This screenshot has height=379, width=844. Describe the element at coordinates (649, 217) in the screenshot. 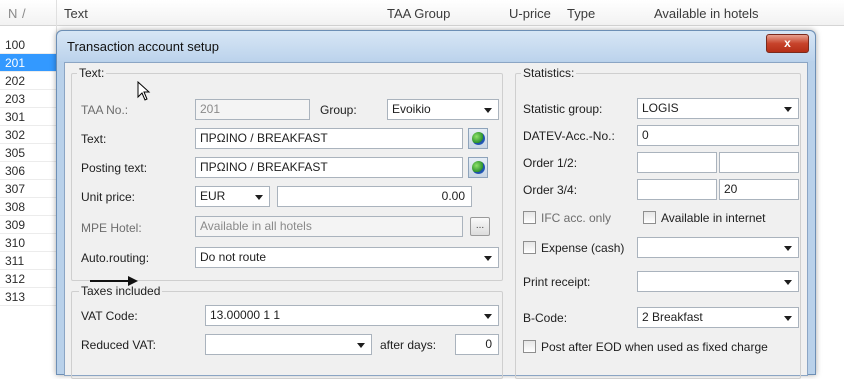

I see `available-internet-checkbox` at that location.